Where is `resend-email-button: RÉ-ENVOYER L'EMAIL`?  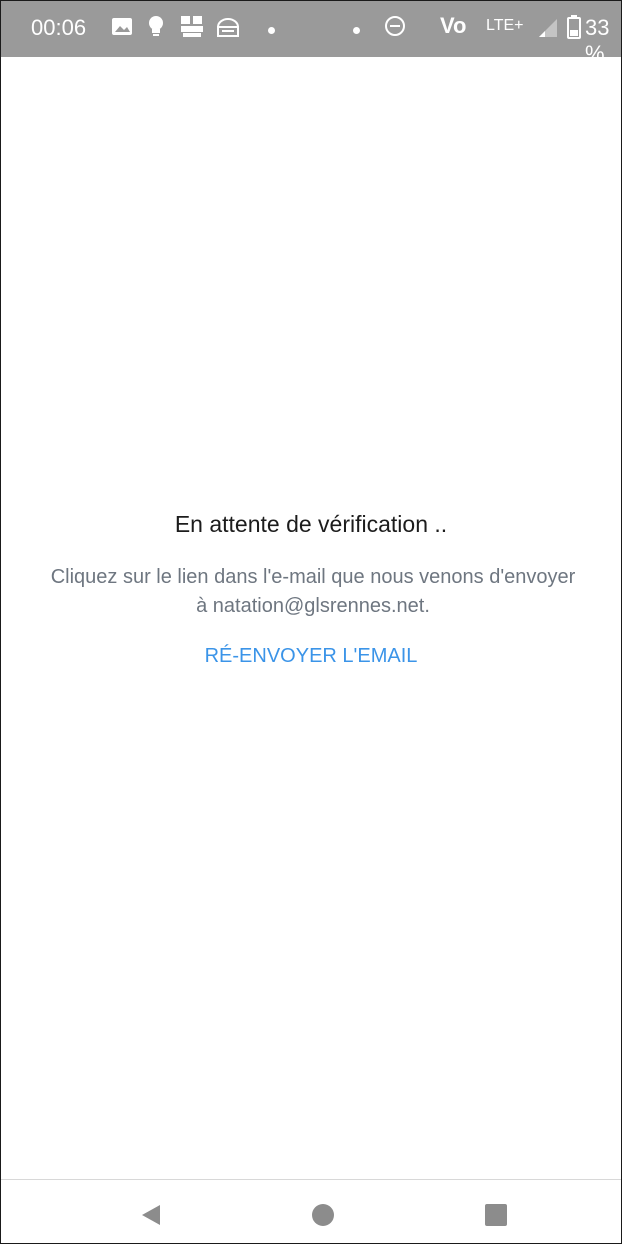 resend-email-button: RÉ-ENVOYER L'EMAIL is located at coordinates (311, 656).